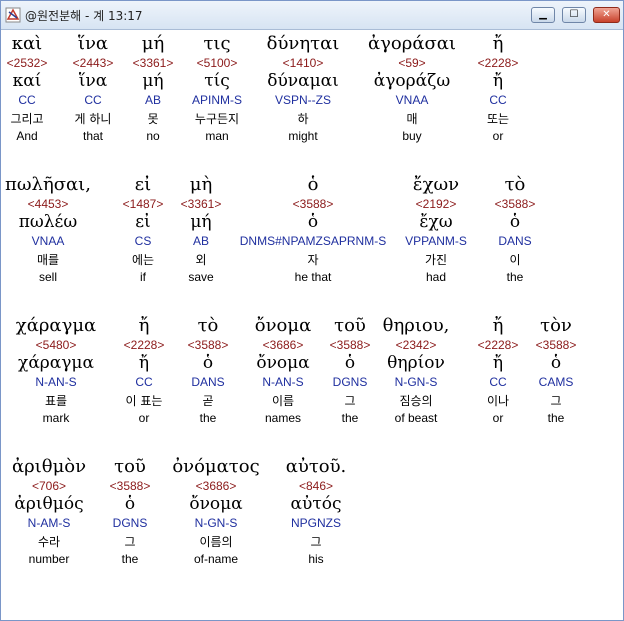 The width and height of the screenshot is (624, 621). I want to click on maximize-icon: ☐, so click(574, 14).